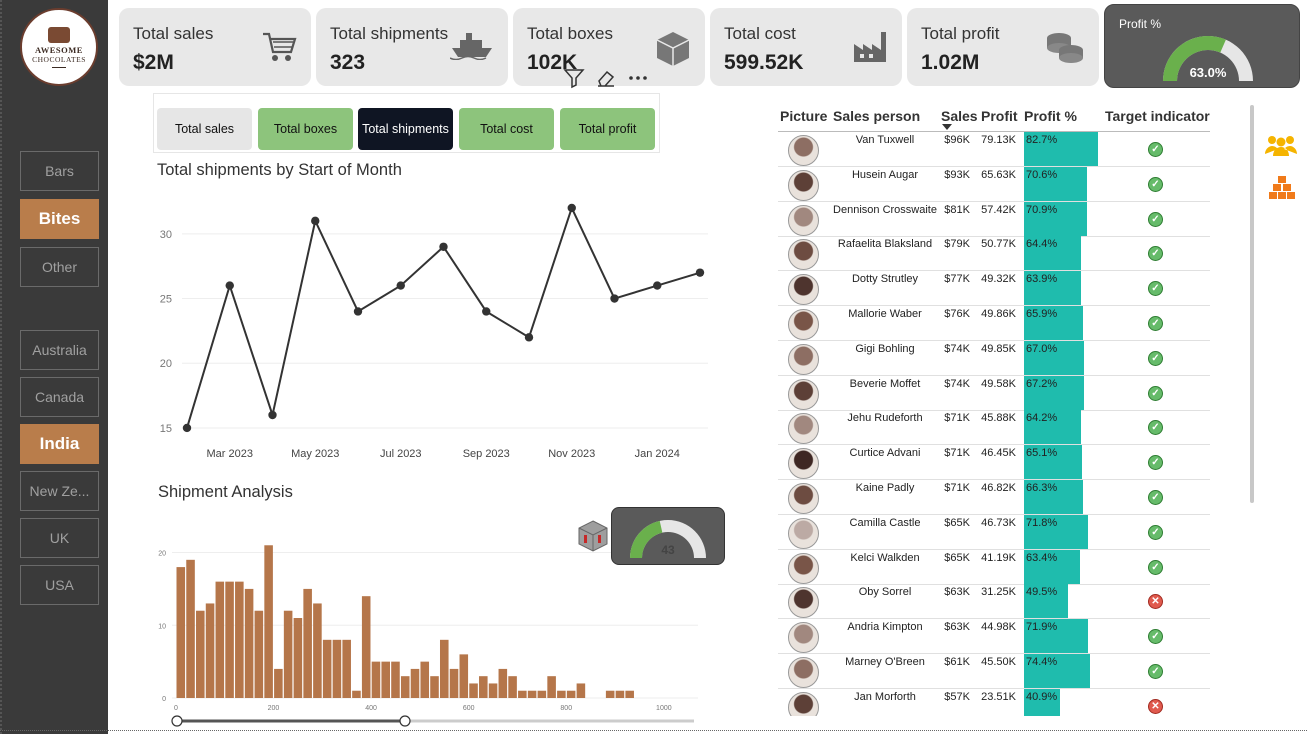 This screenshot has width=1307, height=734. I want to click on profit-pct-cell: 63.9%, so click(1062, 288).